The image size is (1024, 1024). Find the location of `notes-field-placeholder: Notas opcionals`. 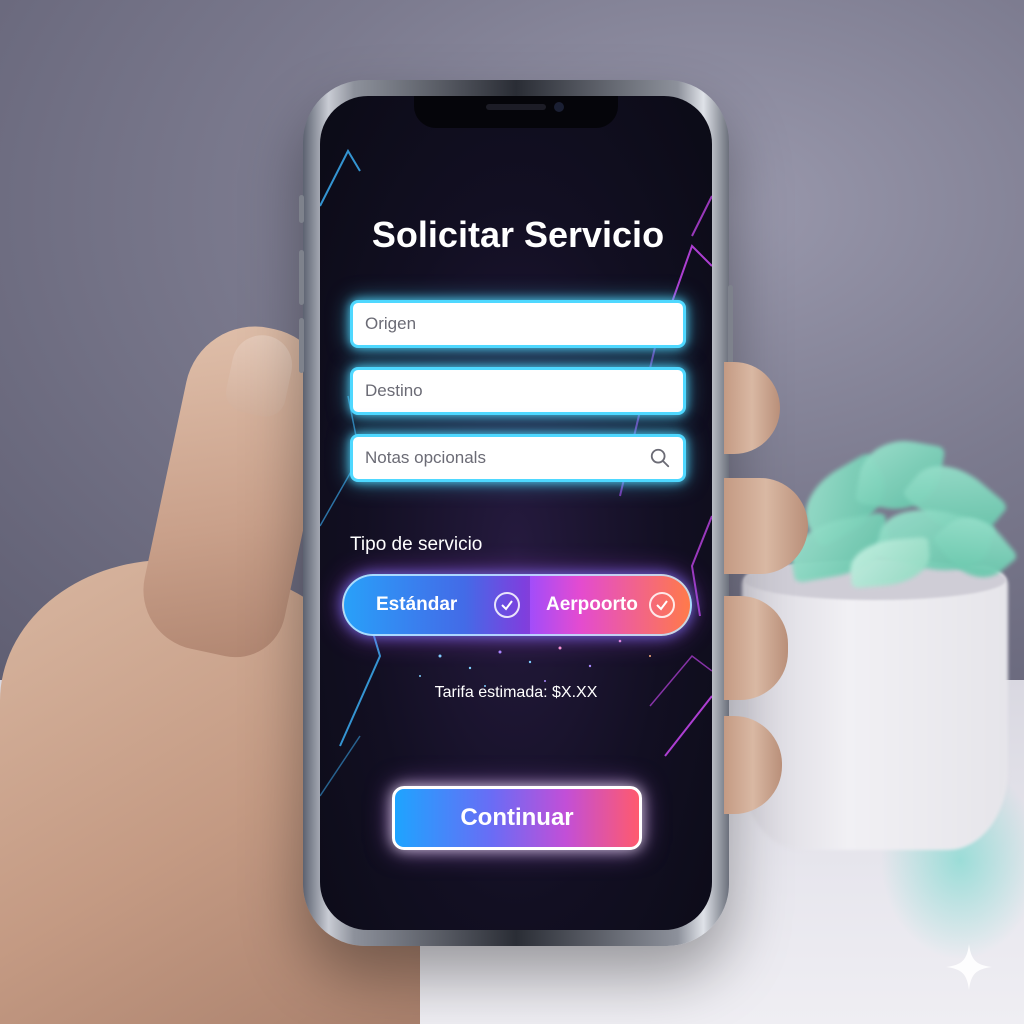

notes-field-placeholder: Notas opcionals is located at coordinates (425, 457).